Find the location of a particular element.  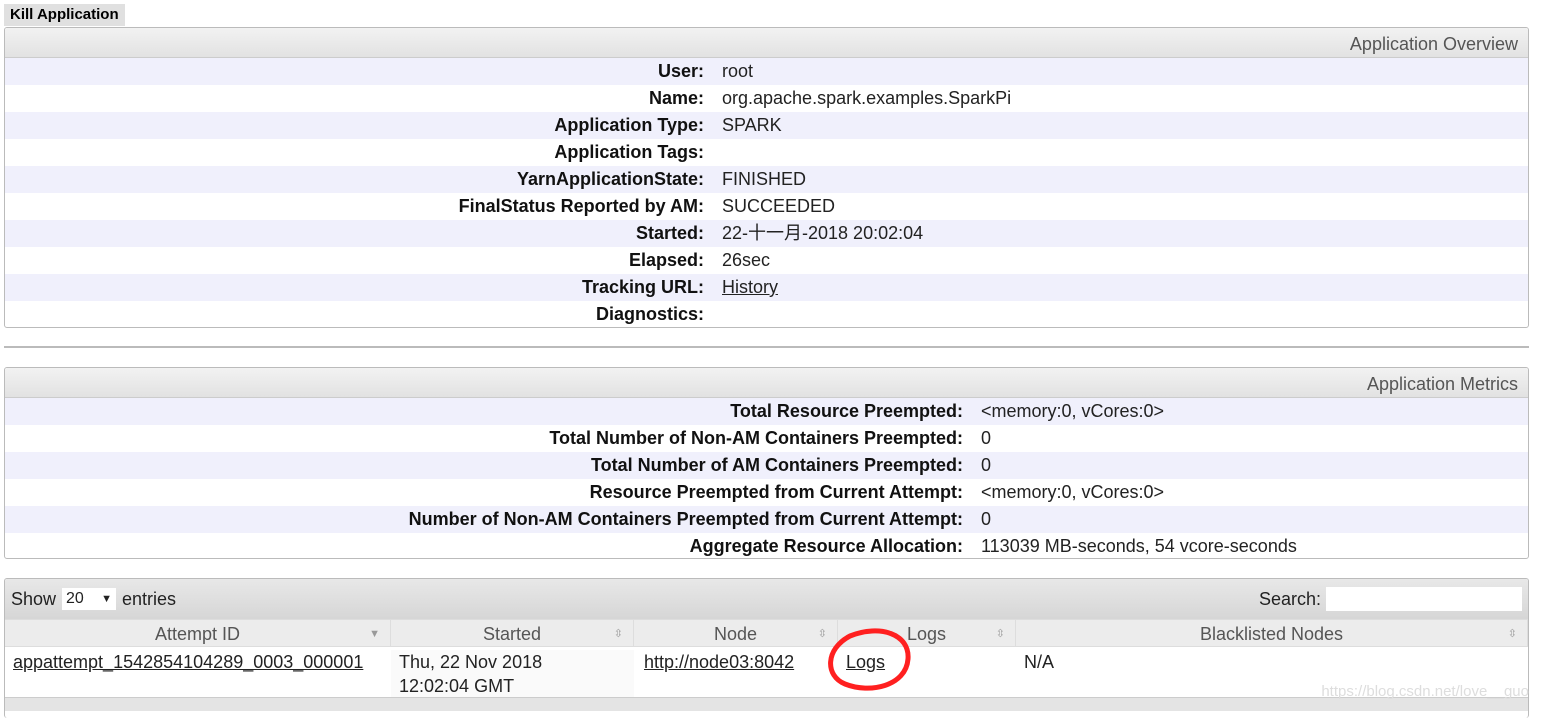

info-label: Elapsed: is located at coordinates (666, 260).